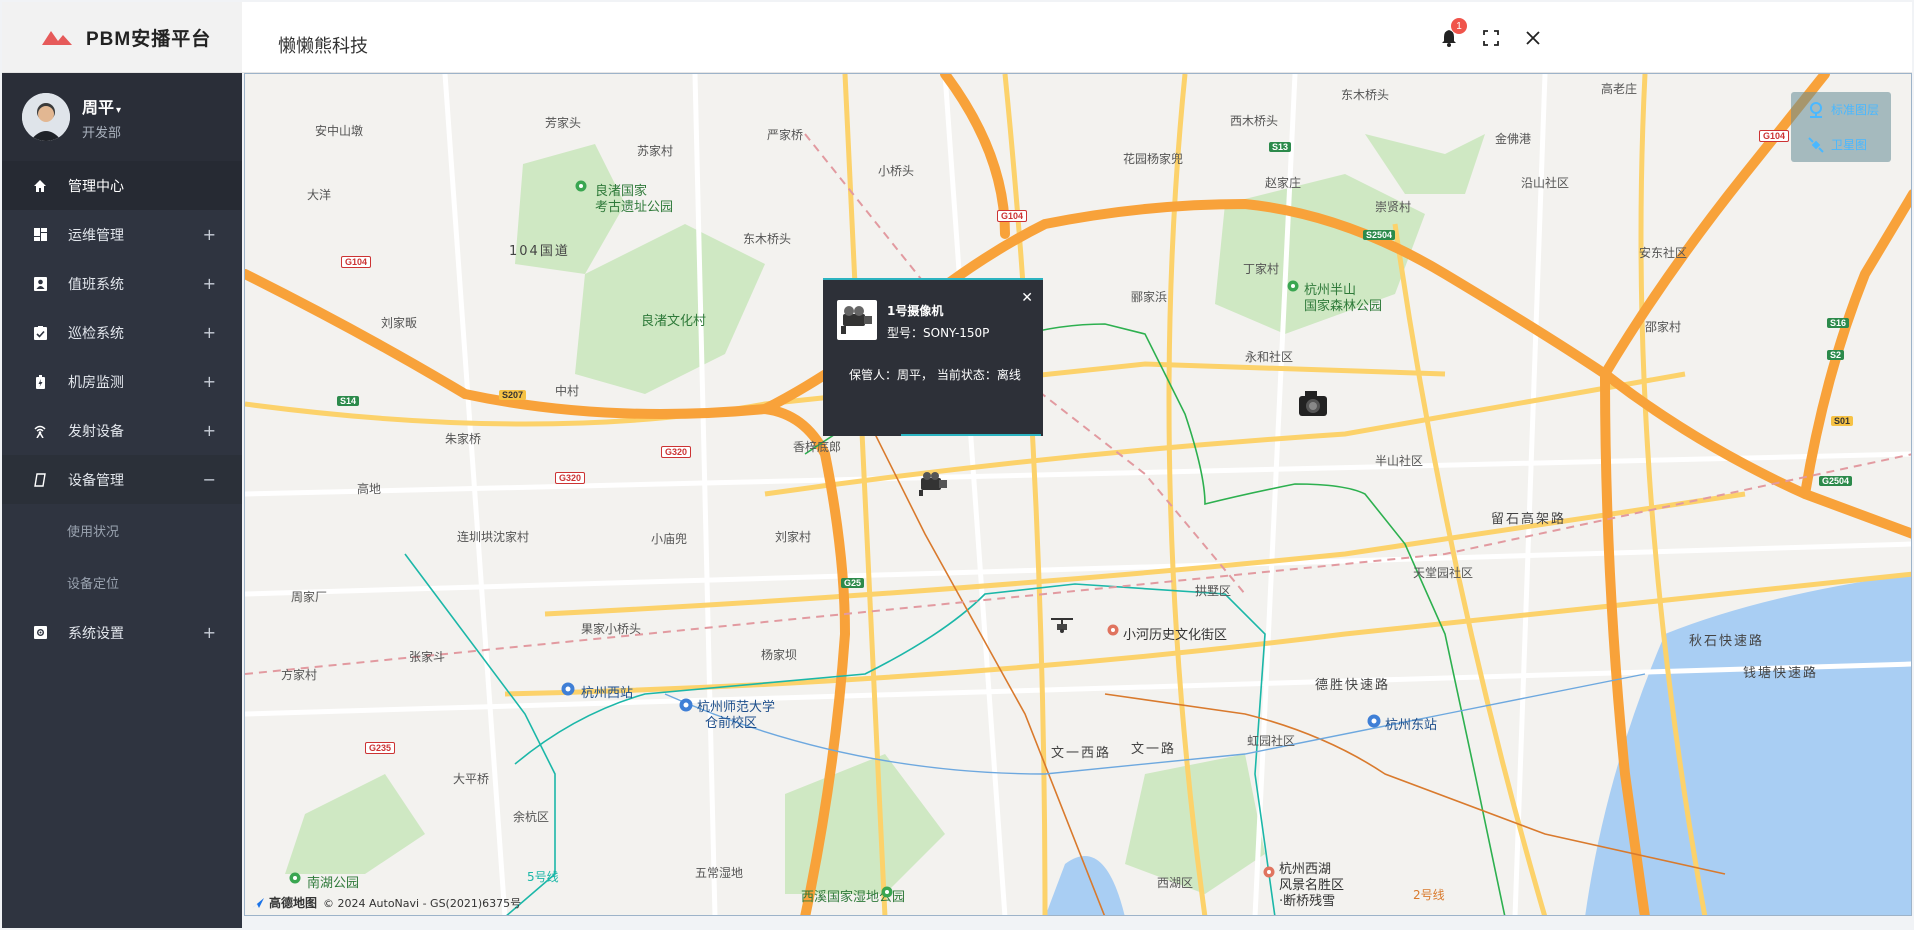  I want to click on map-label: 留石高架路, so click(1529, 519).